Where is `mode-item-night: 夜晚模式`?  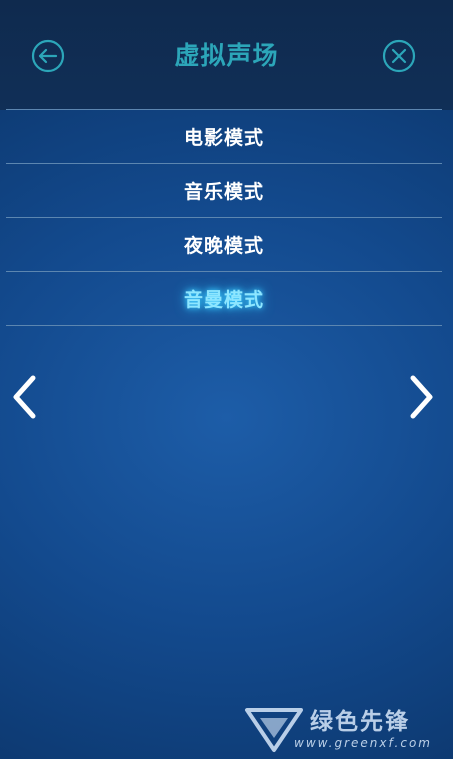
mode-item-night: 夜晚模式 is located at coordinates (224, 244).